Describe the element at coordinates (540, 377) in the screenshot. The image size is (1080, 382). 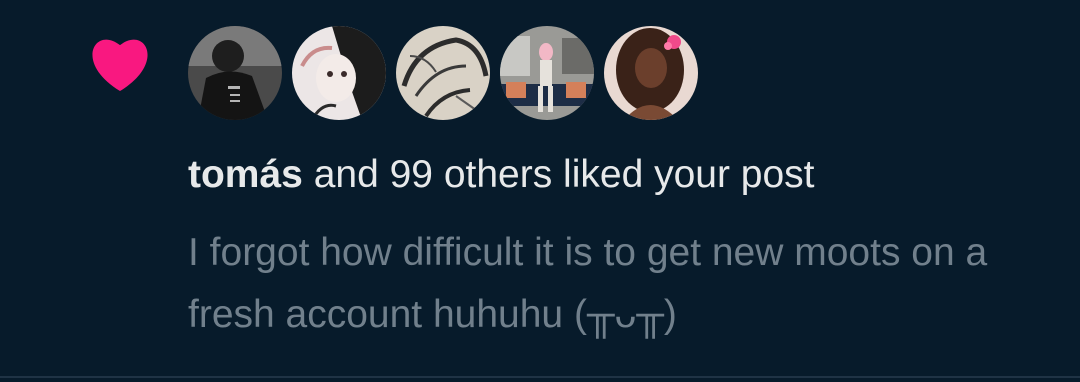
I see `divider` at that location.